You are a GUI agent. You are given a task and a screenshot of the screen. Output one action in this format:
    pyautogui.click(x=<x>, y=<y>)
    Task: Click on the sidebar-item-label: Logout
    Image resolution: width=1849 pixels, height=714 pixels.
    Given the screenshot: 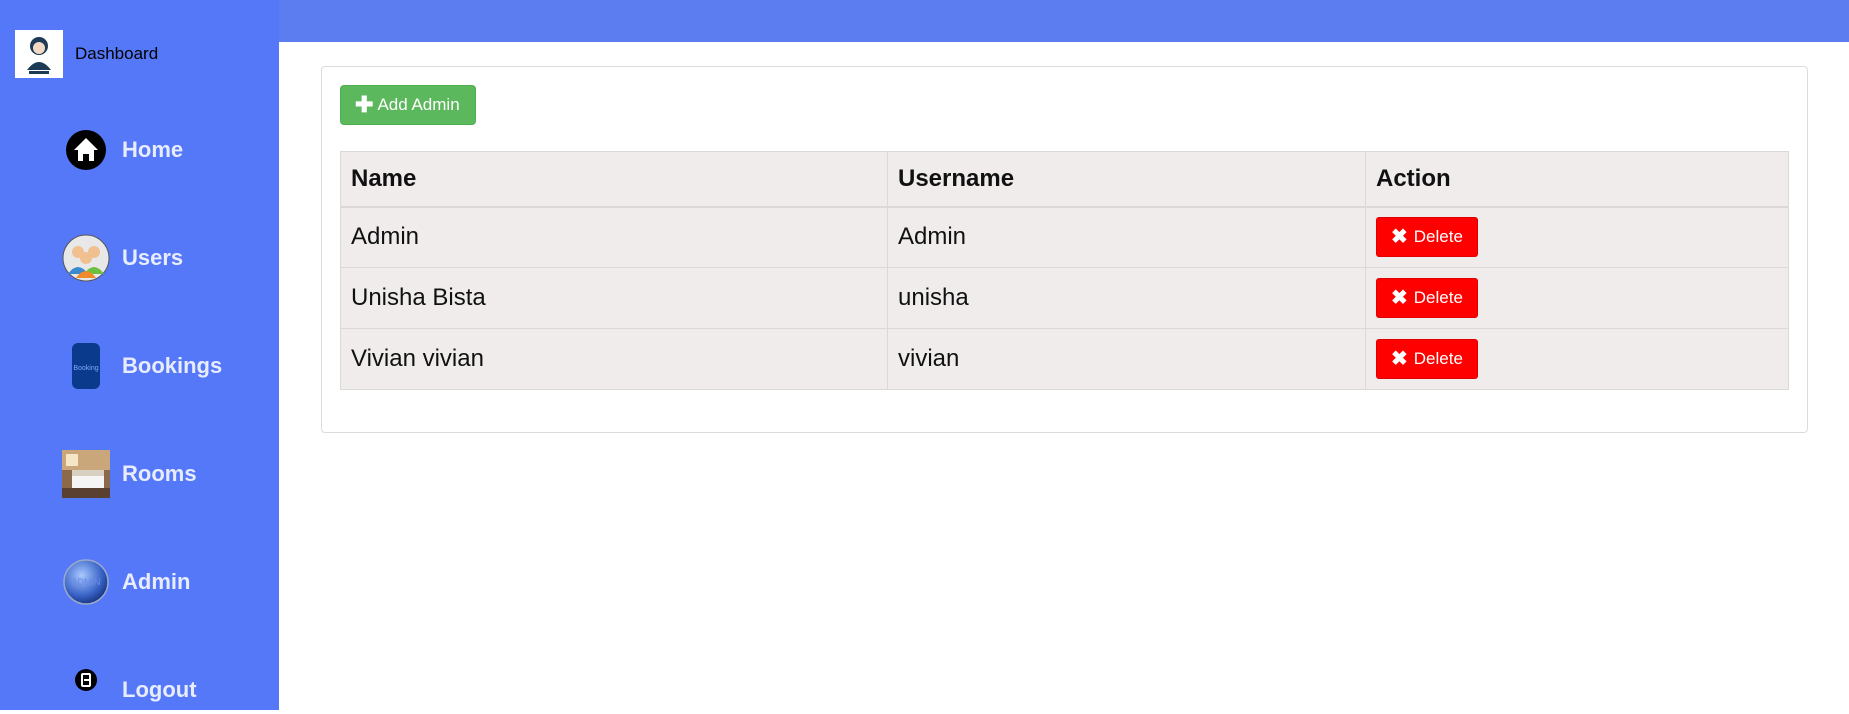 What is the action you would take?
    pyautogui.click(x=159, y=689)
    